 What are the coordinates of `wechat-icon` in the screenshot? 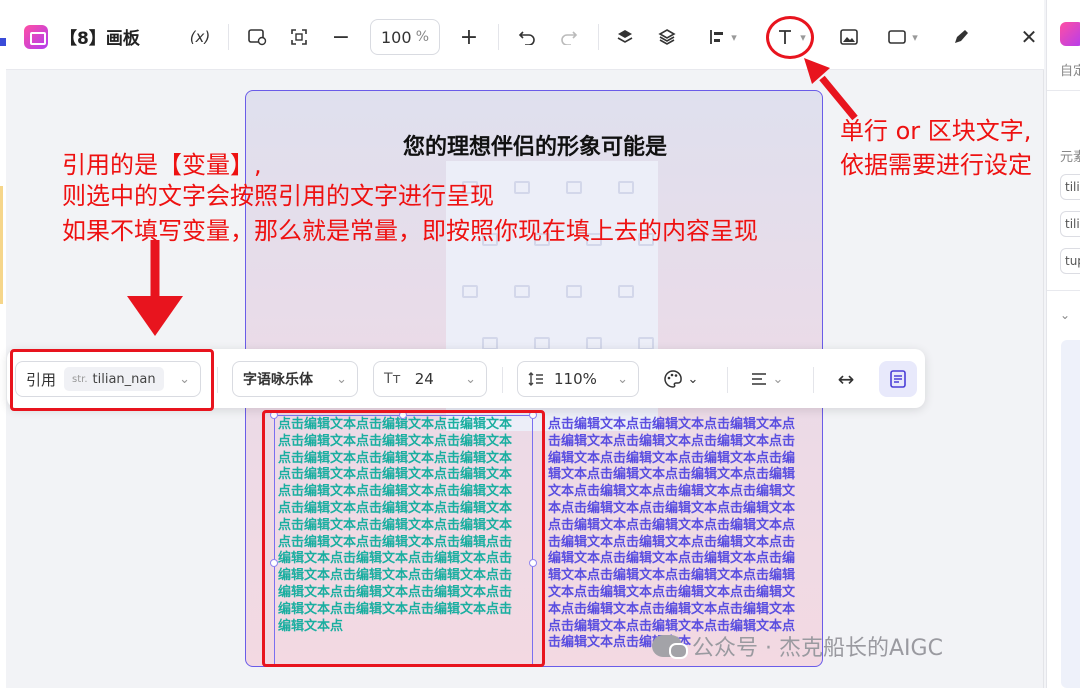 It's located at (670, 647).